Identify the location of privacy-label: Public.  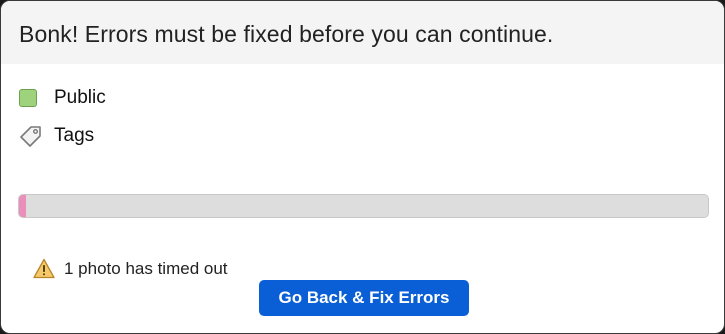
(80, 97).